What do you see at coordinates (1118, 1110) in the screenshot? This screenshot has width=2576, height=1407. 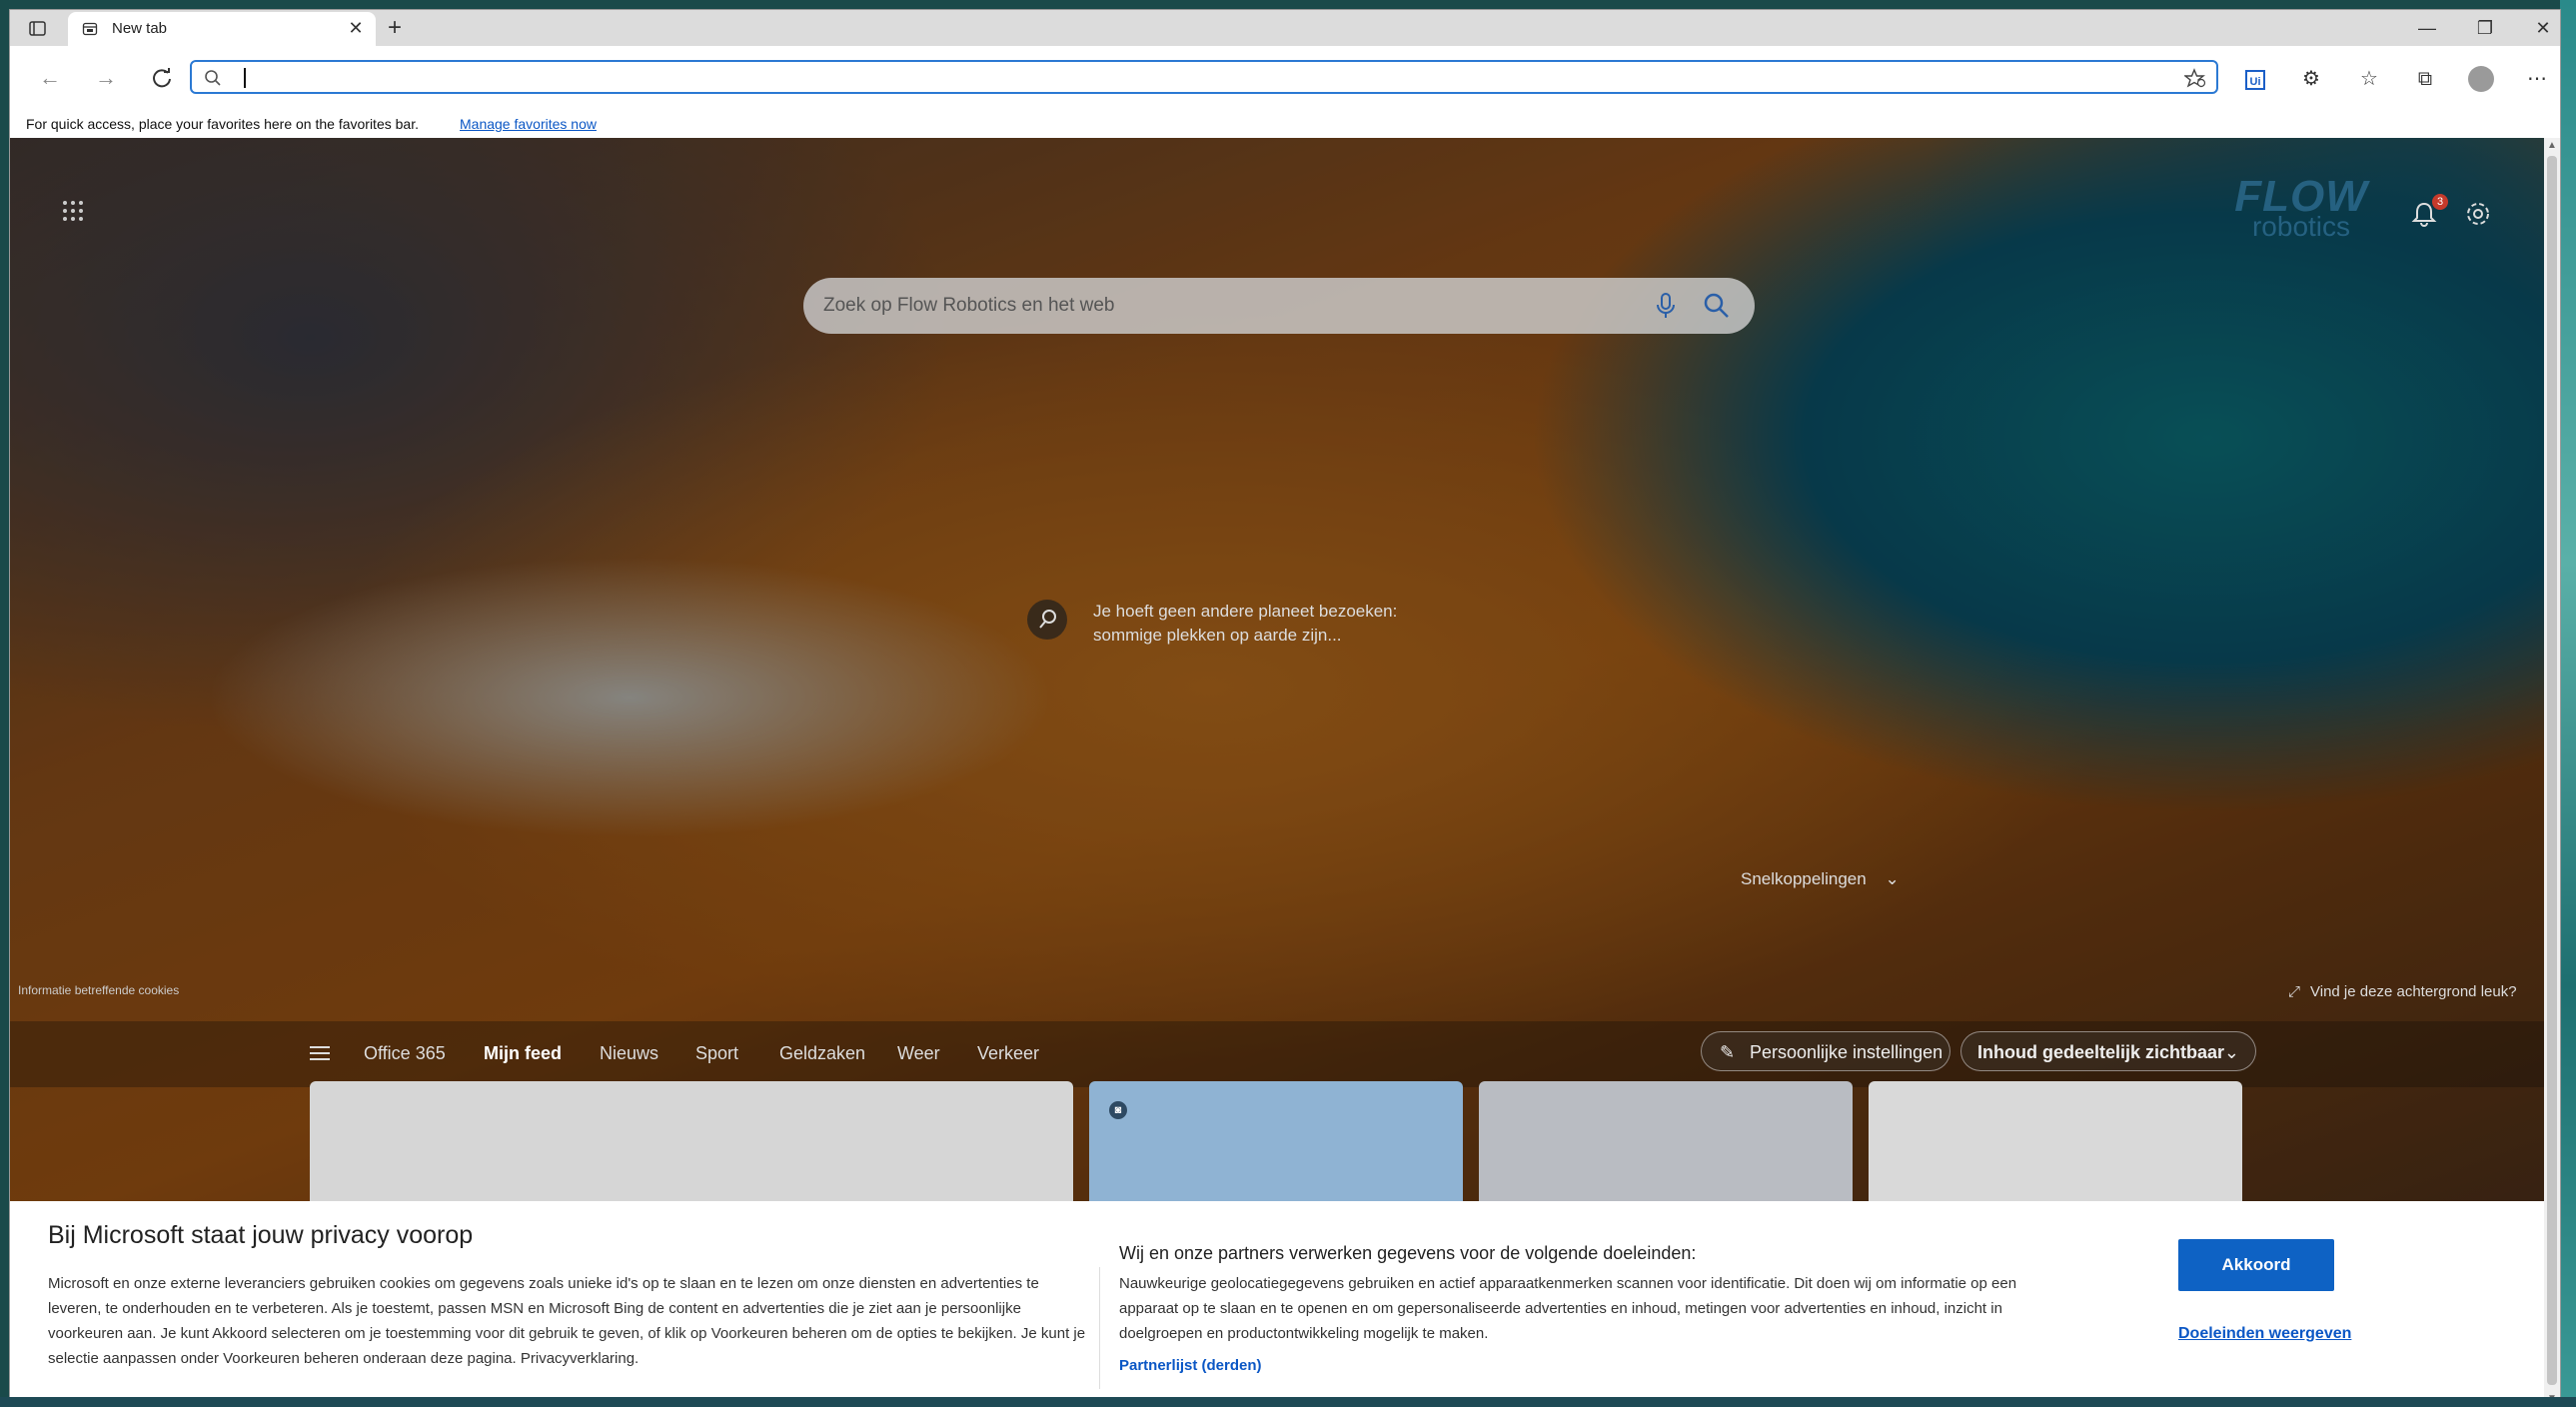 I see `image-icon: ◙` at bounding box center [1118, 1110].